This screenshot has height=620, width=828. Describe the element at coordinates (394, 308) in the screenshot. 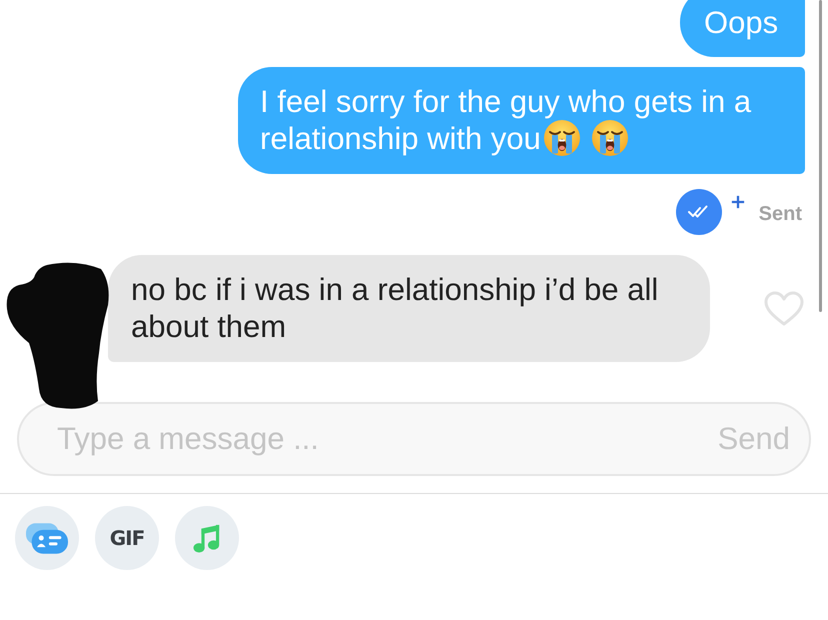

I see `message-text: no bc if i was in a relationship i’d be all about them` at that location.